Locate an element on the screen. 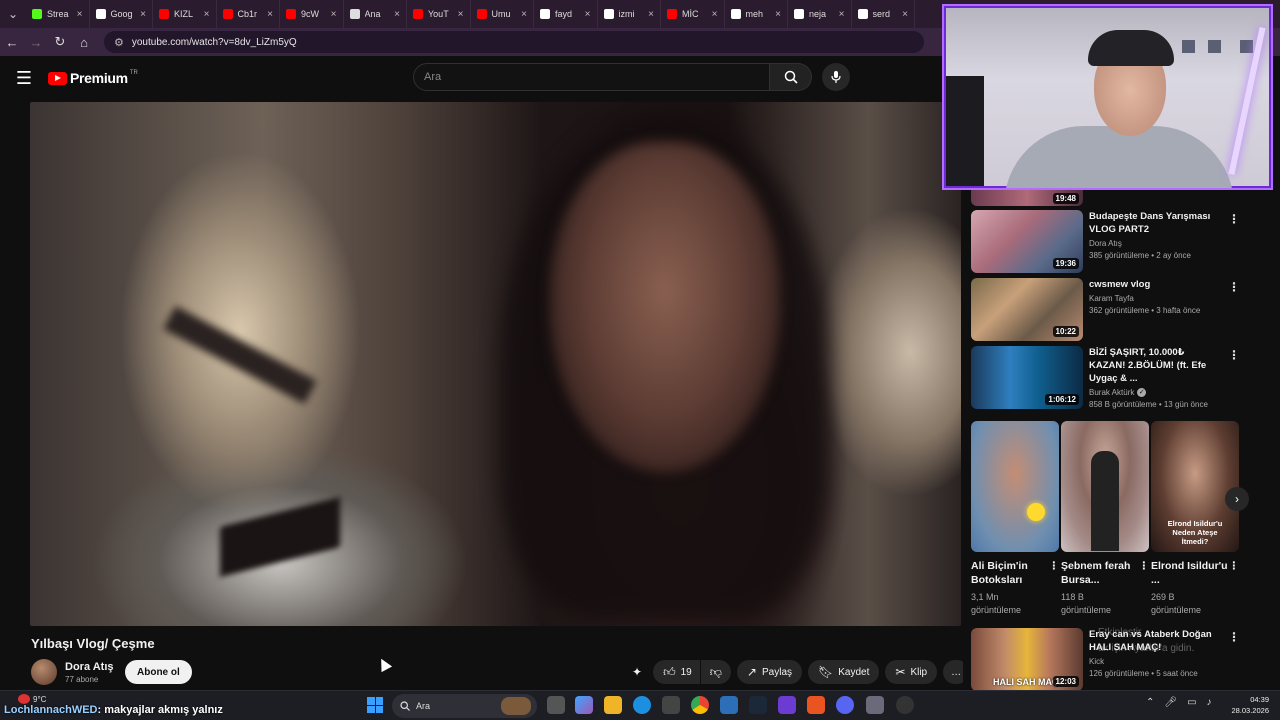 Image resolution: width=1280 pixels, height=720 pixels. clip-button: ✂ Klip is located at coordinates (911, 672).